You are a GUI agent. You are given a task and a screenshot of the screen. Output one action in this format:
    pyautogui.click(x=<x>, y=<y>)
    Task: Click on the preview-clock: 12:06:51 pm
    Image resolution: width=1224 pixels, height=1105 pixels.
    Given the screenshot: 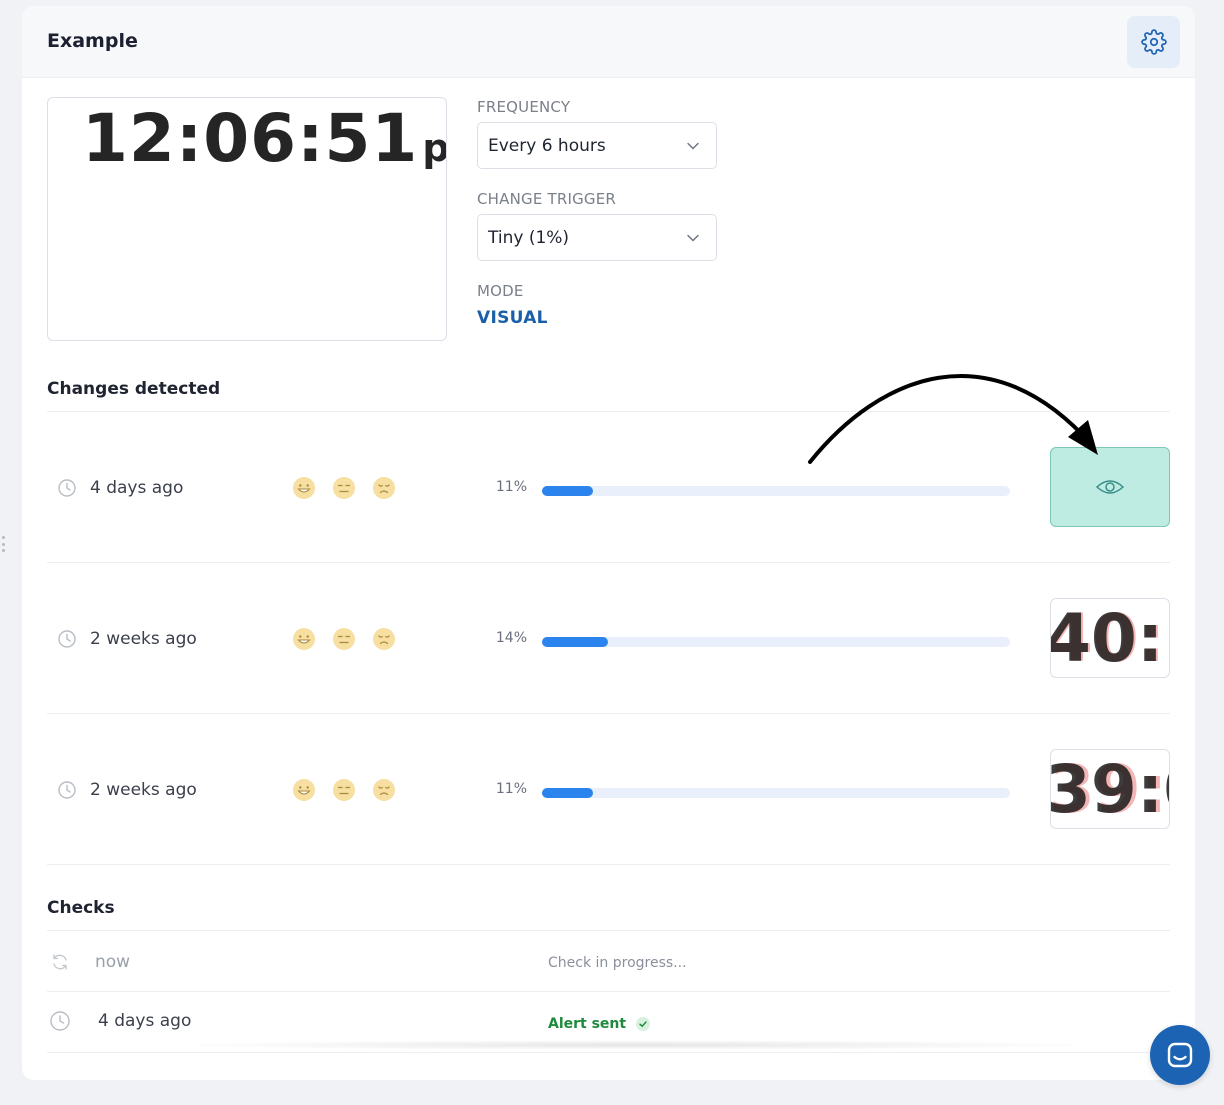 What is the action you would take?
    pyautogui.click(x=264, y=138)
    